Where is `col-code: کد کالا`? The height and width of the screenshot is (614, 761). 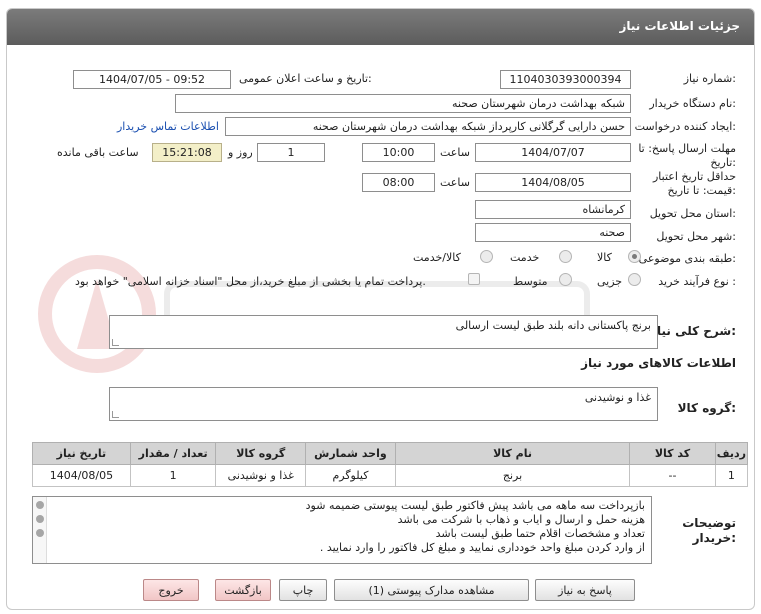 col-code: کد کالا is located at coordinates (672, 453).